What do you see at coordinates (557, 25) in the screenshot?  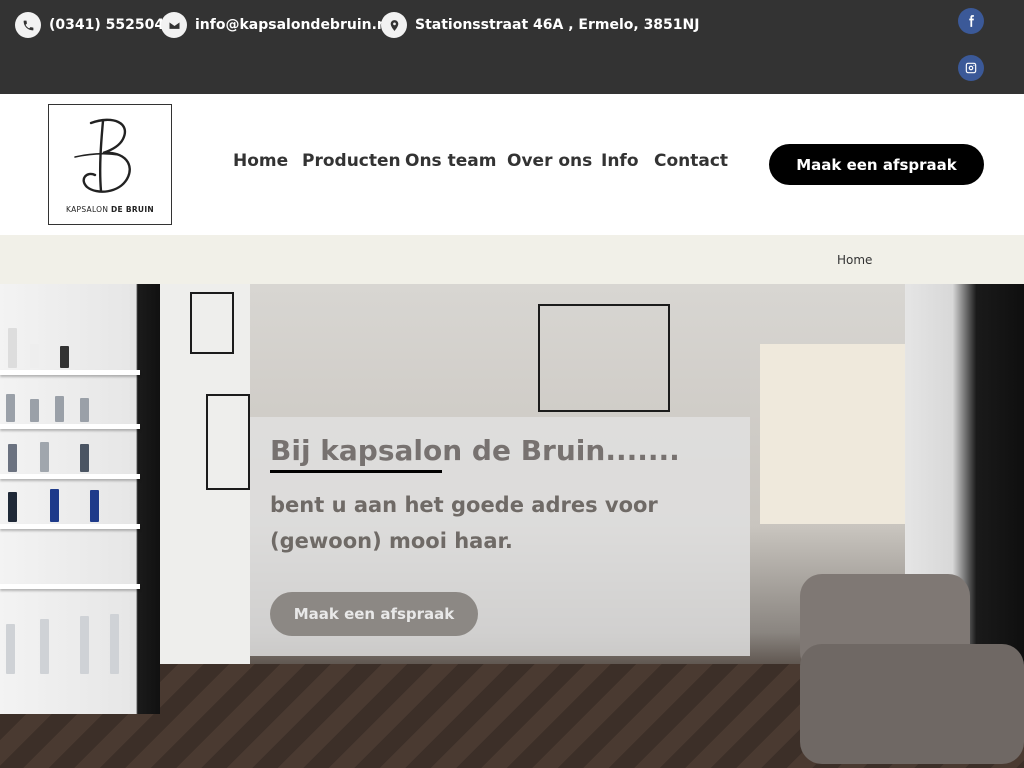 I see `address-text: Stationsstraat 46A , Ermelo, 3851NJ` at bounding box center [557, 25].